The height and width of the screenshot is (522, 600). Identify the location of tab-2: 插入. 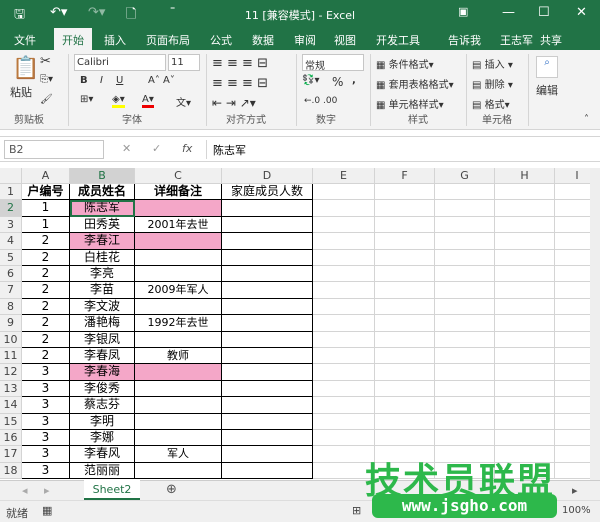
(115, 40).